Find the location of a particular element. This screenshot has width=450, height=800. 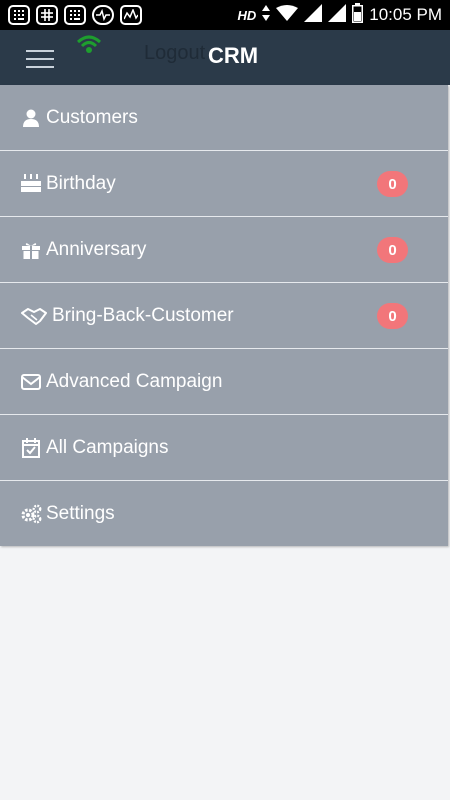

person-icon is located at coordinates (31, 118).